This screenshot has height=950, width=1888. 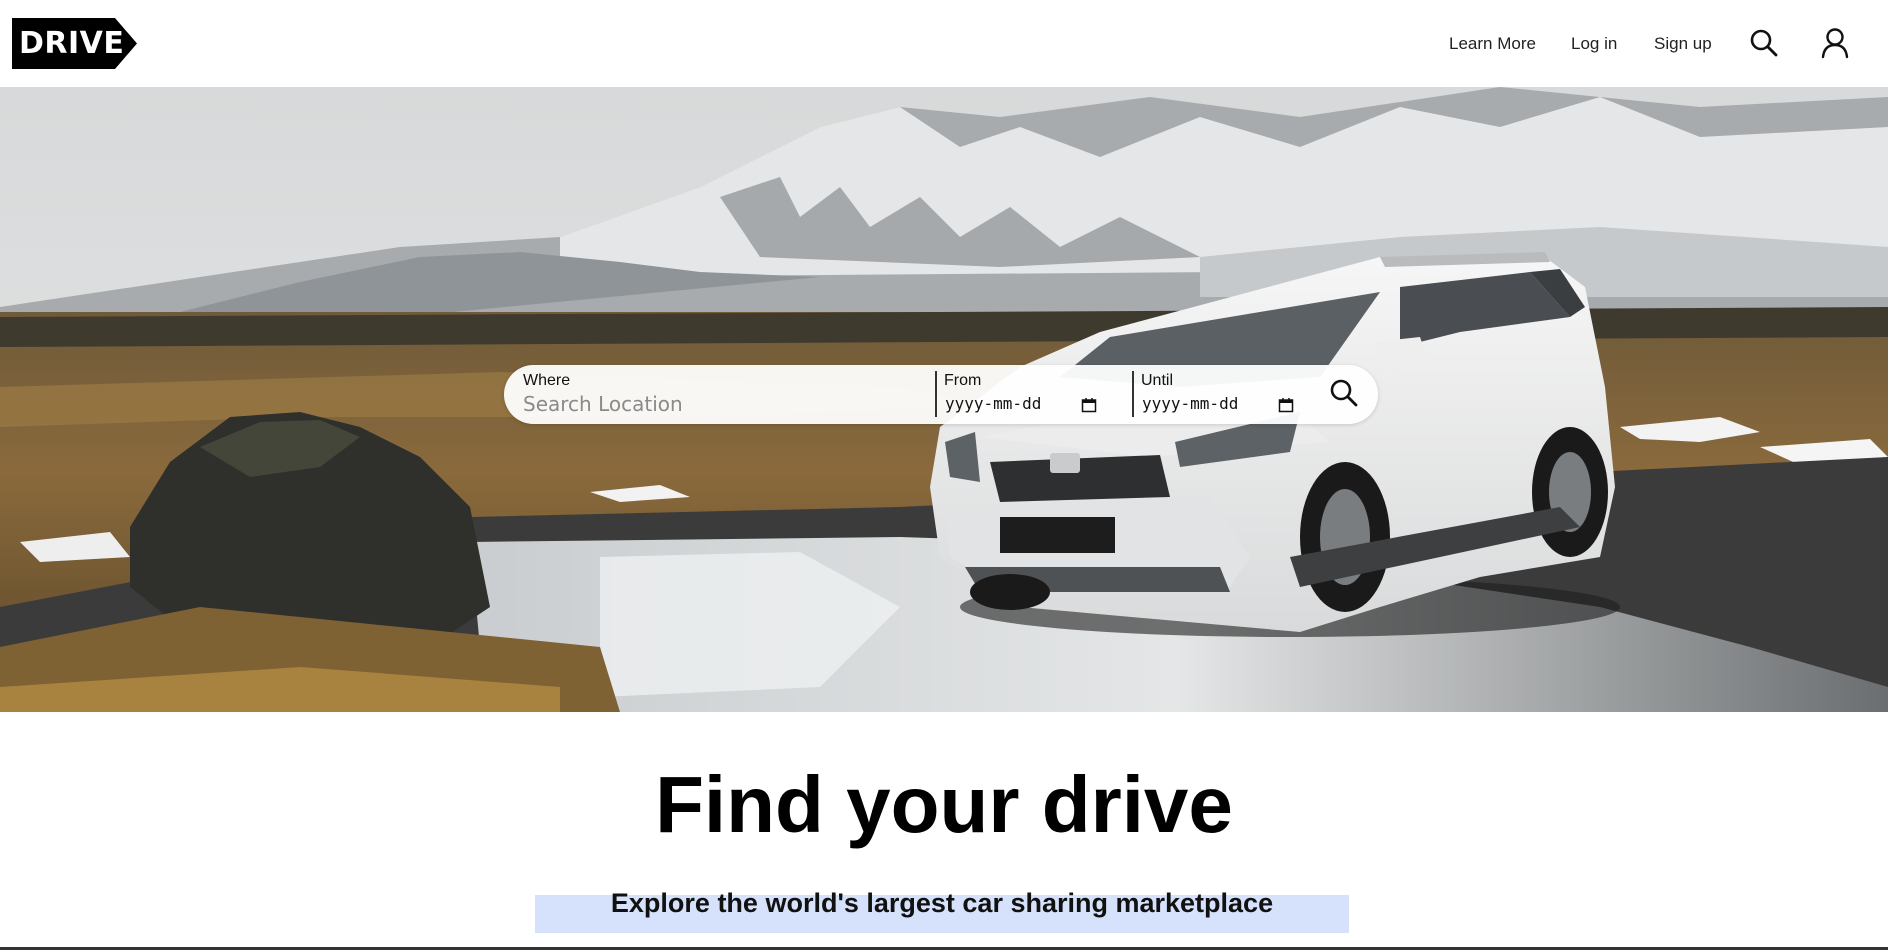 What do you see at coordinates (1683, 44) in the screenshot?
I see `nav-sign-up-link: Sign up` at bounding box center [1683, 44].